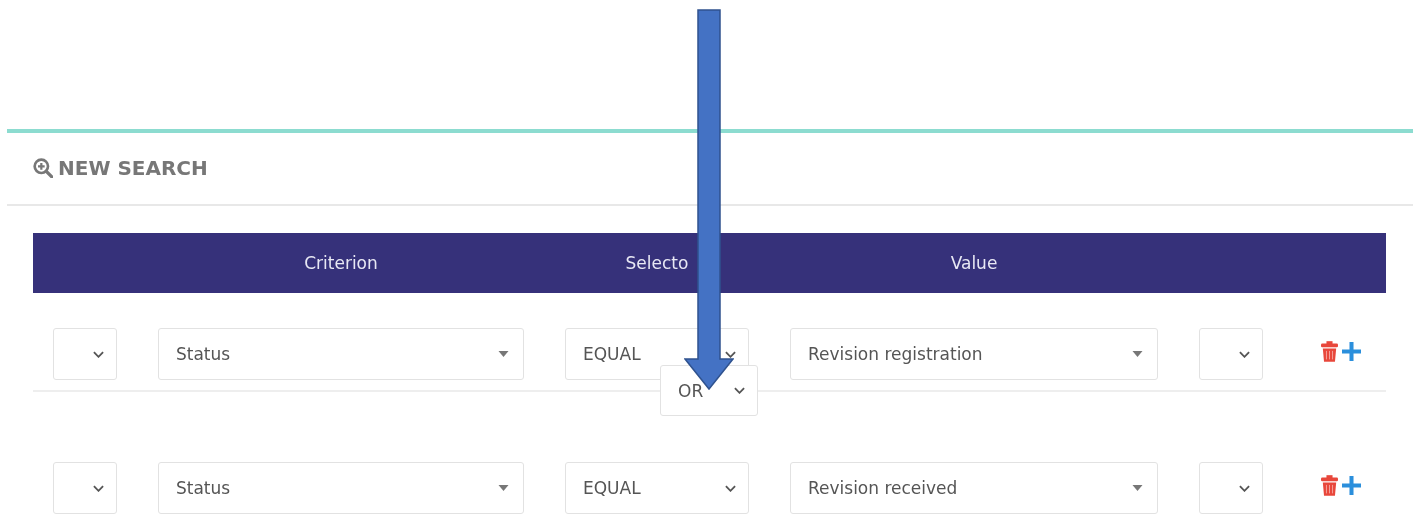 The width and height of the screenshot is (1413, 531). I want to click on column-header: Value, so click(974, 263).